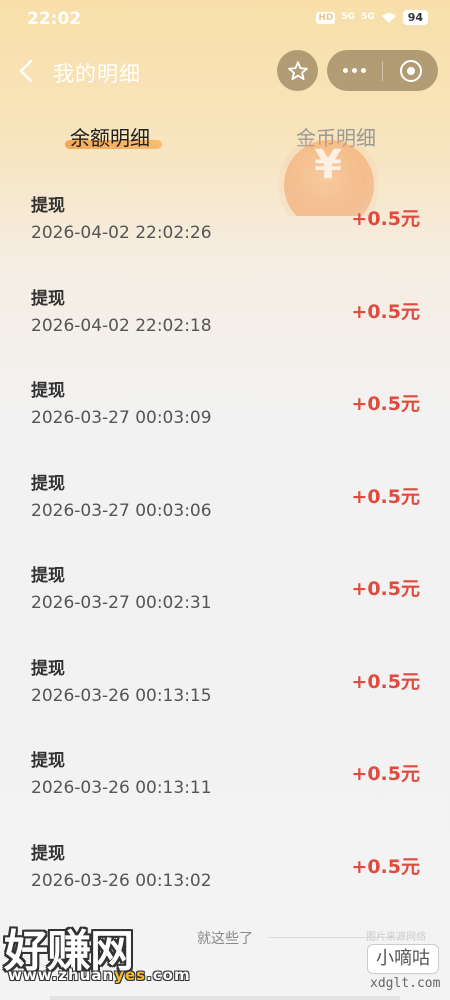 The image size is (450, 1000). Describe the element at coordinates (326, 17) in the screenshot. I see `hd-icon: HD` at that location.